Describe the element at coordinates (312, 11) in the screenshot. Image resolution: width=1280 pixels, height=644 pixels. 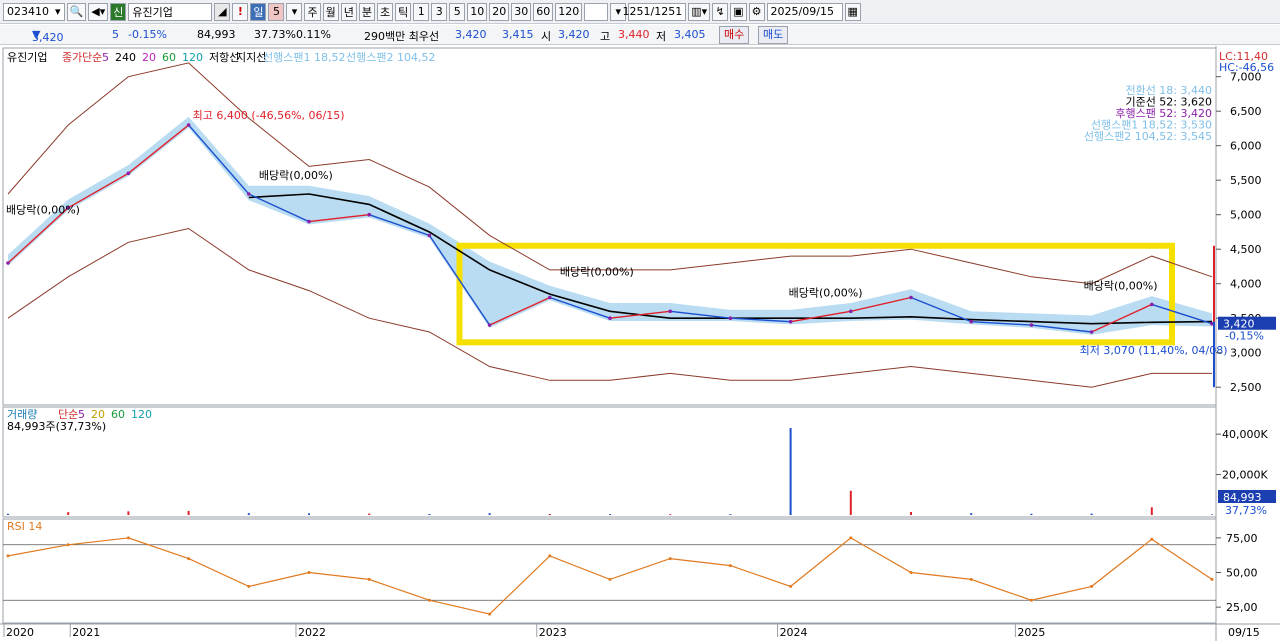
I see `tab-weekly: 주` at that location.